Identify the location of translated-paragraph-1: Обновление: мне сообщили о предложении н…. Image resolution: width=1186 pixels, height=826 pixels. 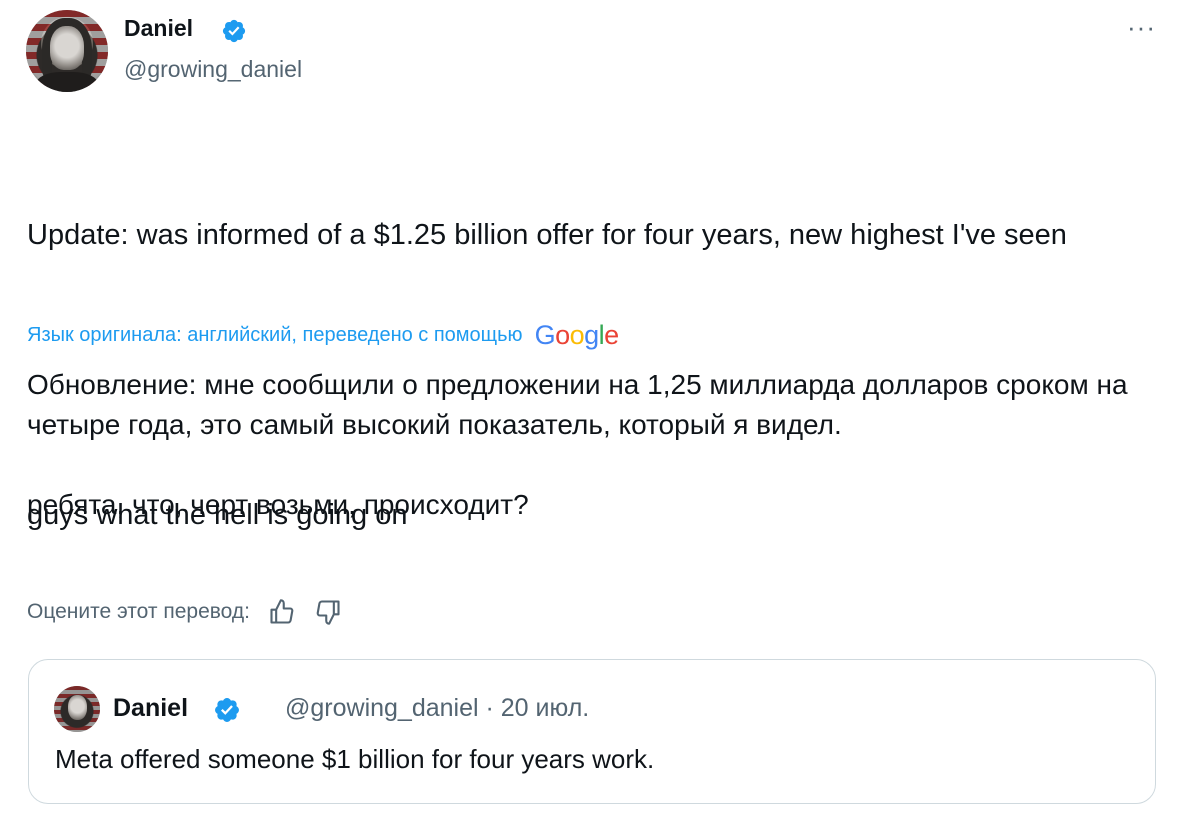
(577, 404).